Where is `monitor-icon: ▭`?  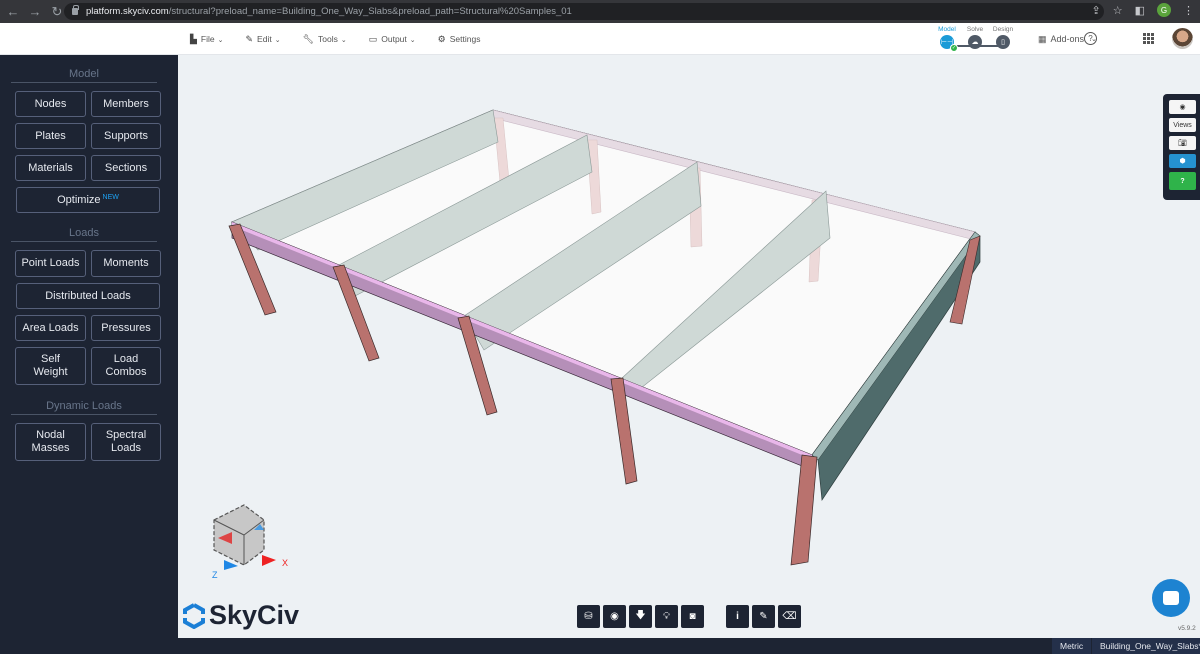 monitor-icon: ▭ is located at coordinates (373, 38).